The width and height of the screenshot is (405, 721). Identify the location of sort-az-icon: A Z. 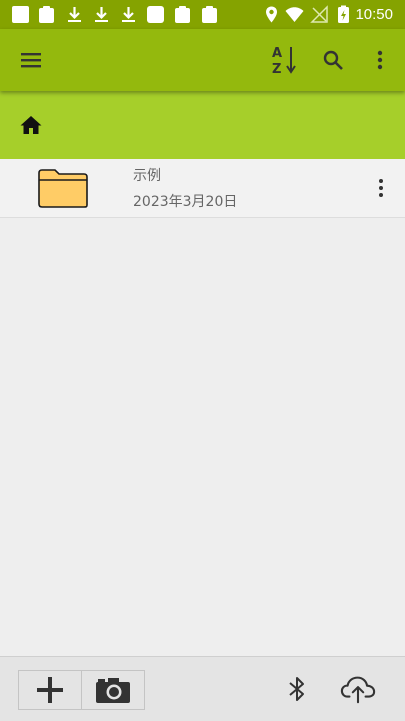
(284, 61).